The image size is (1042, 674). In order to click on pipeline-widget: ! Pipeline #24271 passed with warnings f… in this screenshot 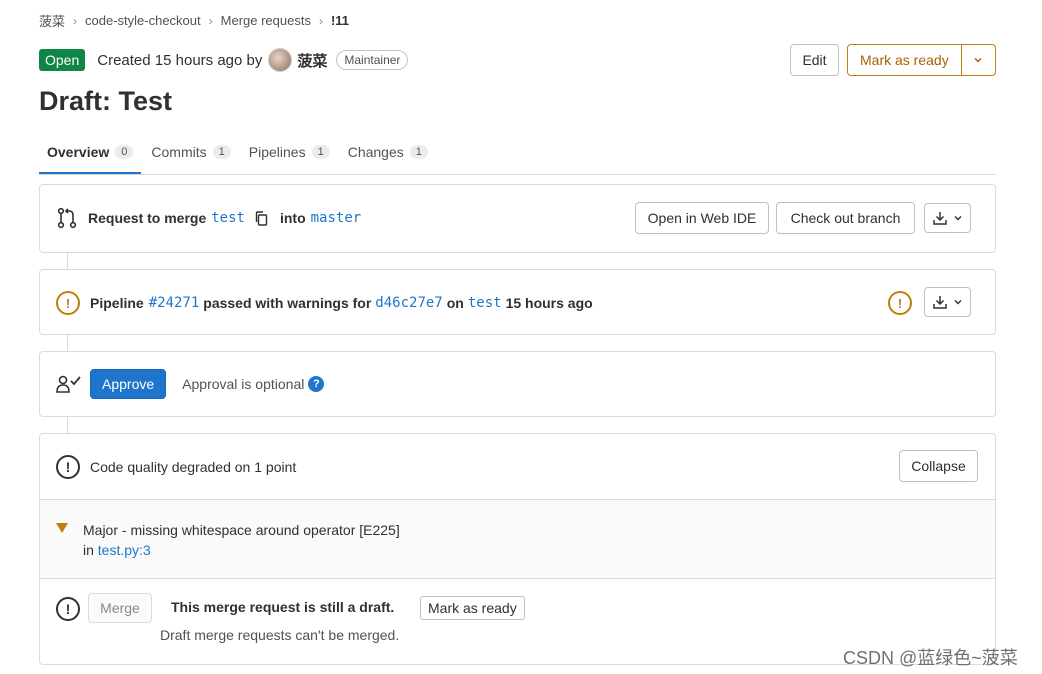, I will do `click(517, 302)`.